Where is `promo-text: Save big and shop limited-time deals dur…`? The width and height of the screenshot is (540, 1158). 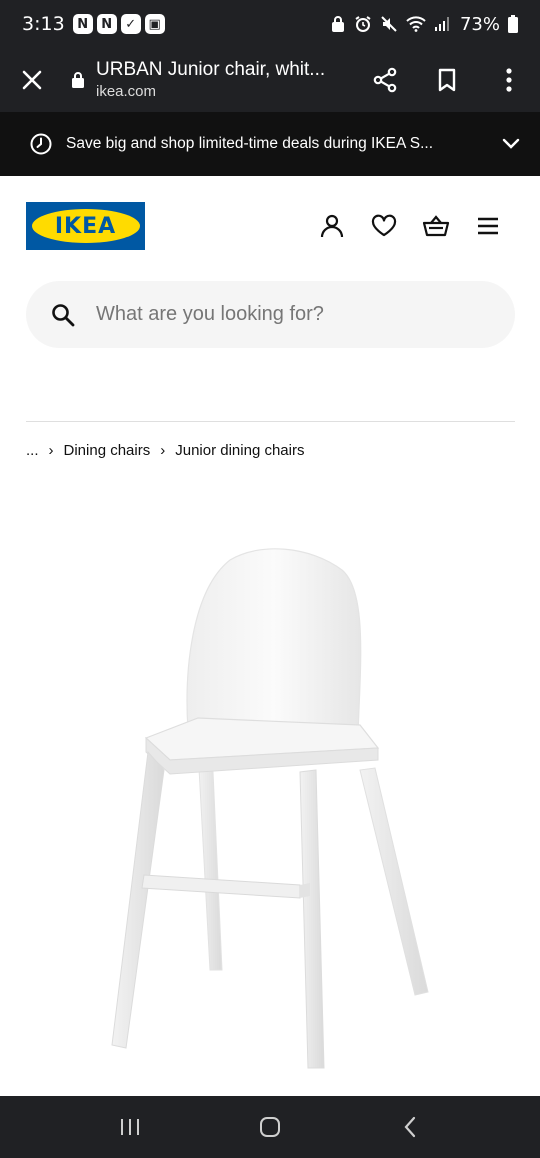 promo-text: Save big and shop limited-time deals dur… is located at coordinates (250, 143).